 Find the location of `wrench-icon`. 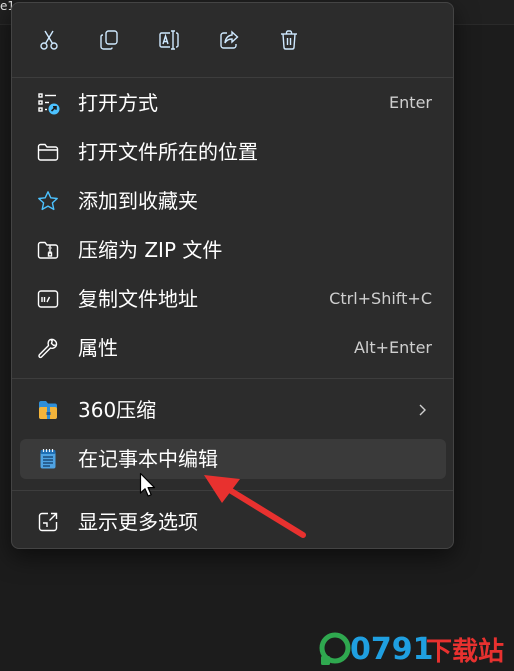

wrench-icon is located at coordinates (48, 348).